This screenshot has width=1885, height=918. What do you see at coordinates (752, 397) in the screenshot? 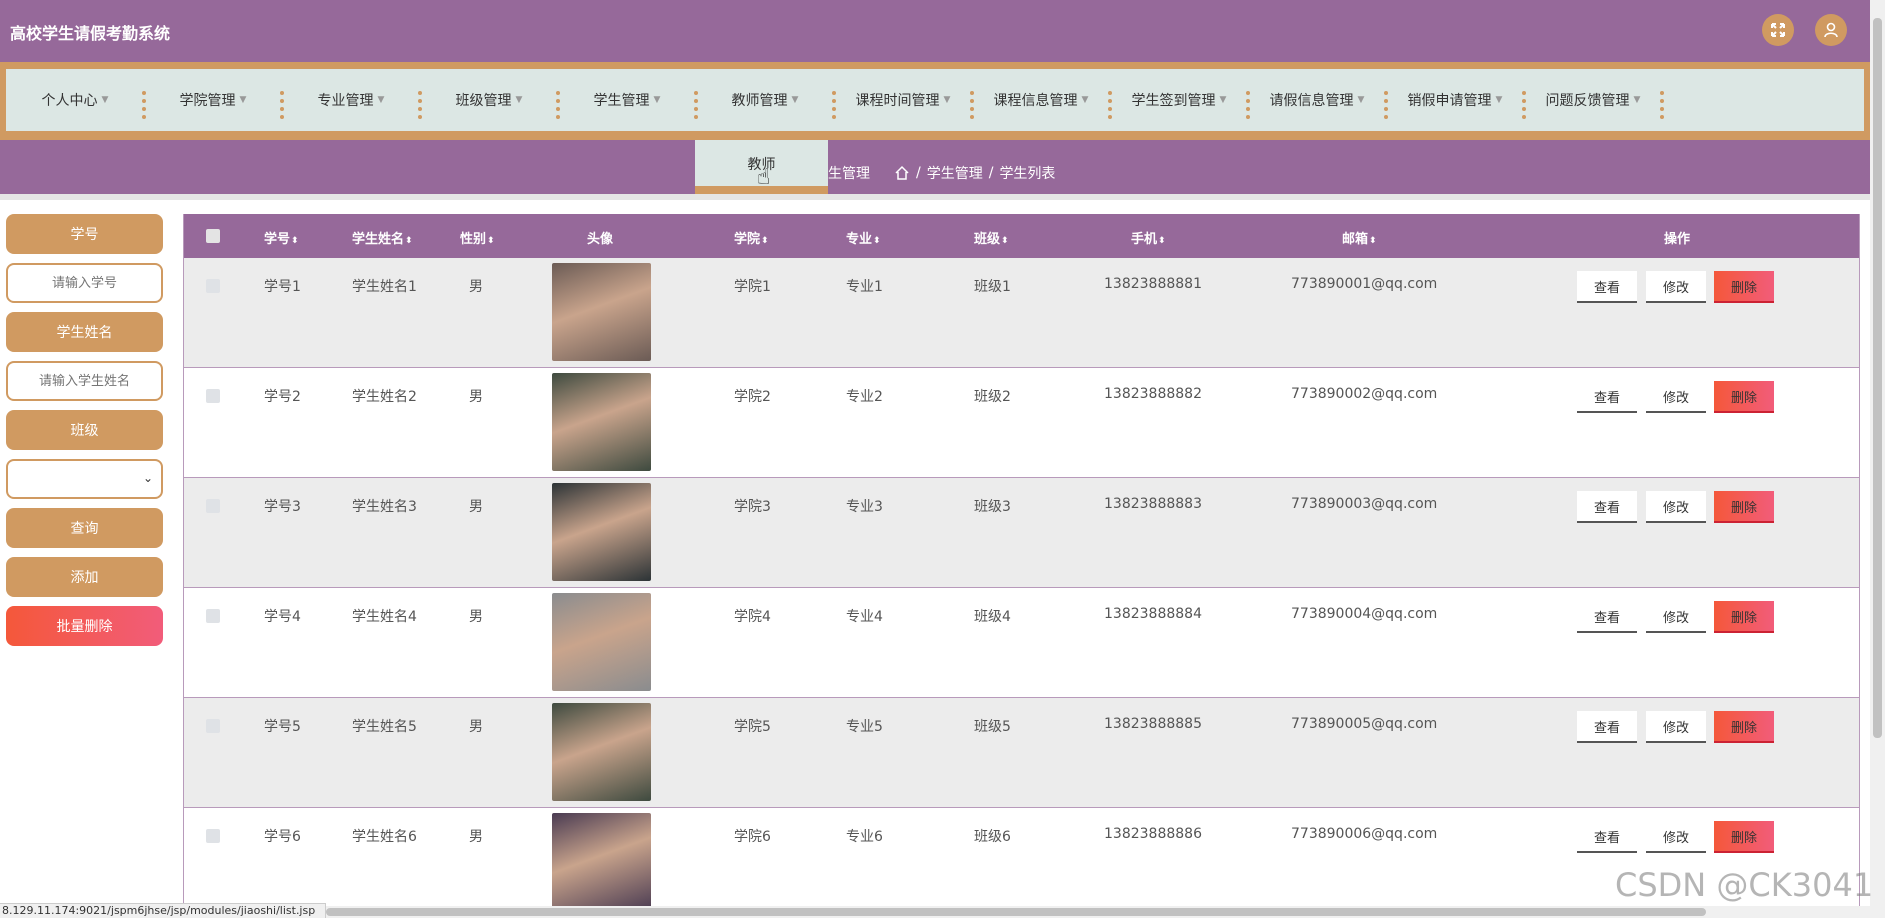
I see `cell-college: 学院2` at bounding box center [752, 397].